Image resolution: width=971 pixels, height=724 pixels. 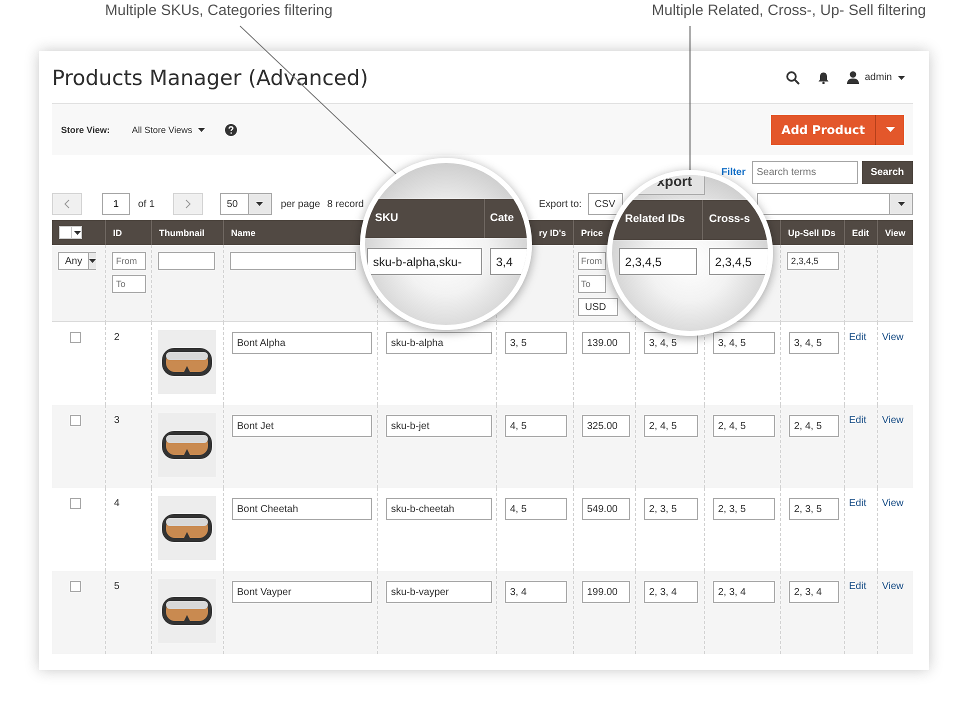 I want to click on per-page-label: per page, so click(x=300, y=204).